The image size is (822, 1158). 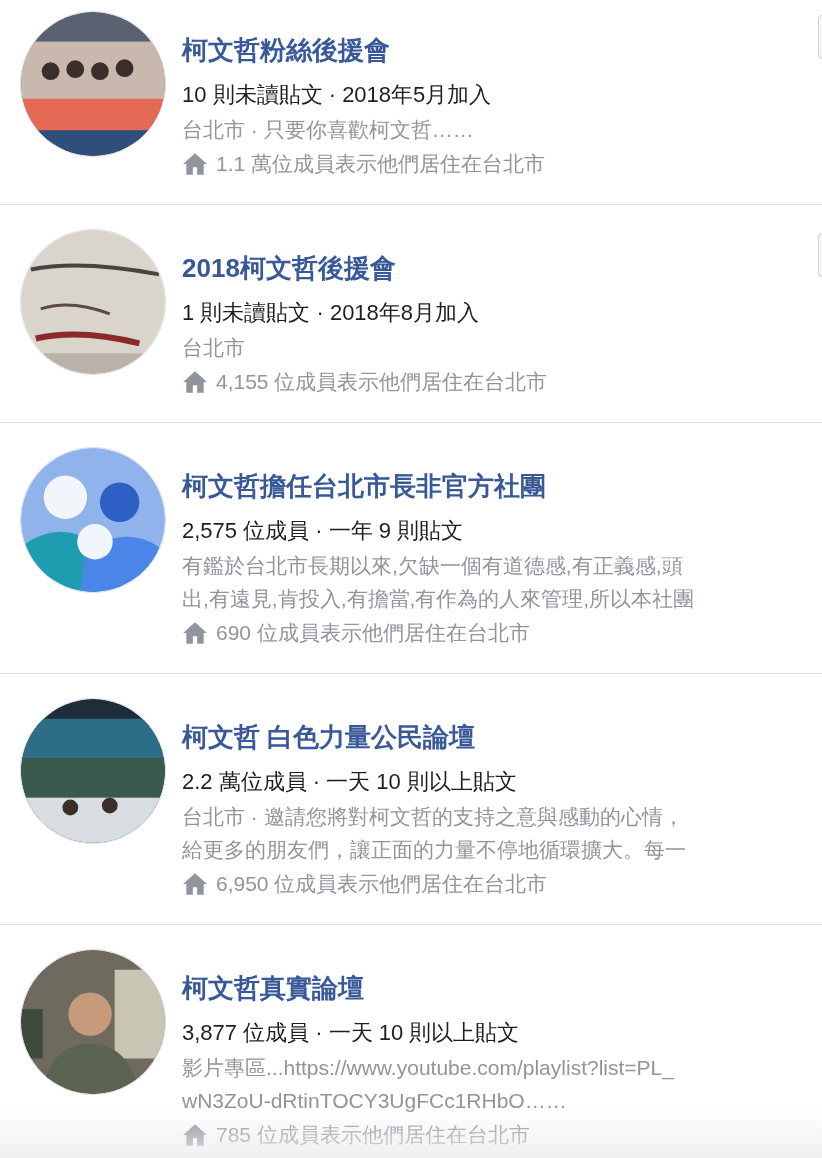 What do you see at coordinates (433, 817) in the screenshot?
I see `group-description: 台北市 · 邀請您將對柯文哲的支持之意與感動的心情，` at bounding box center [433, 817].